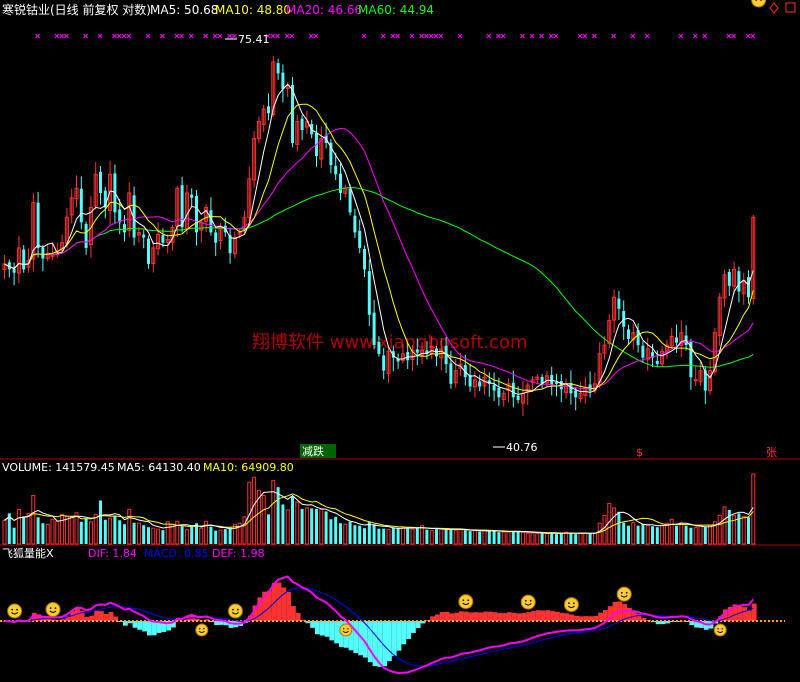  Describe the element at coordinates (58, 467) in the screenshot. I see `volume-title: VOLUME: 141579.45` at that location.